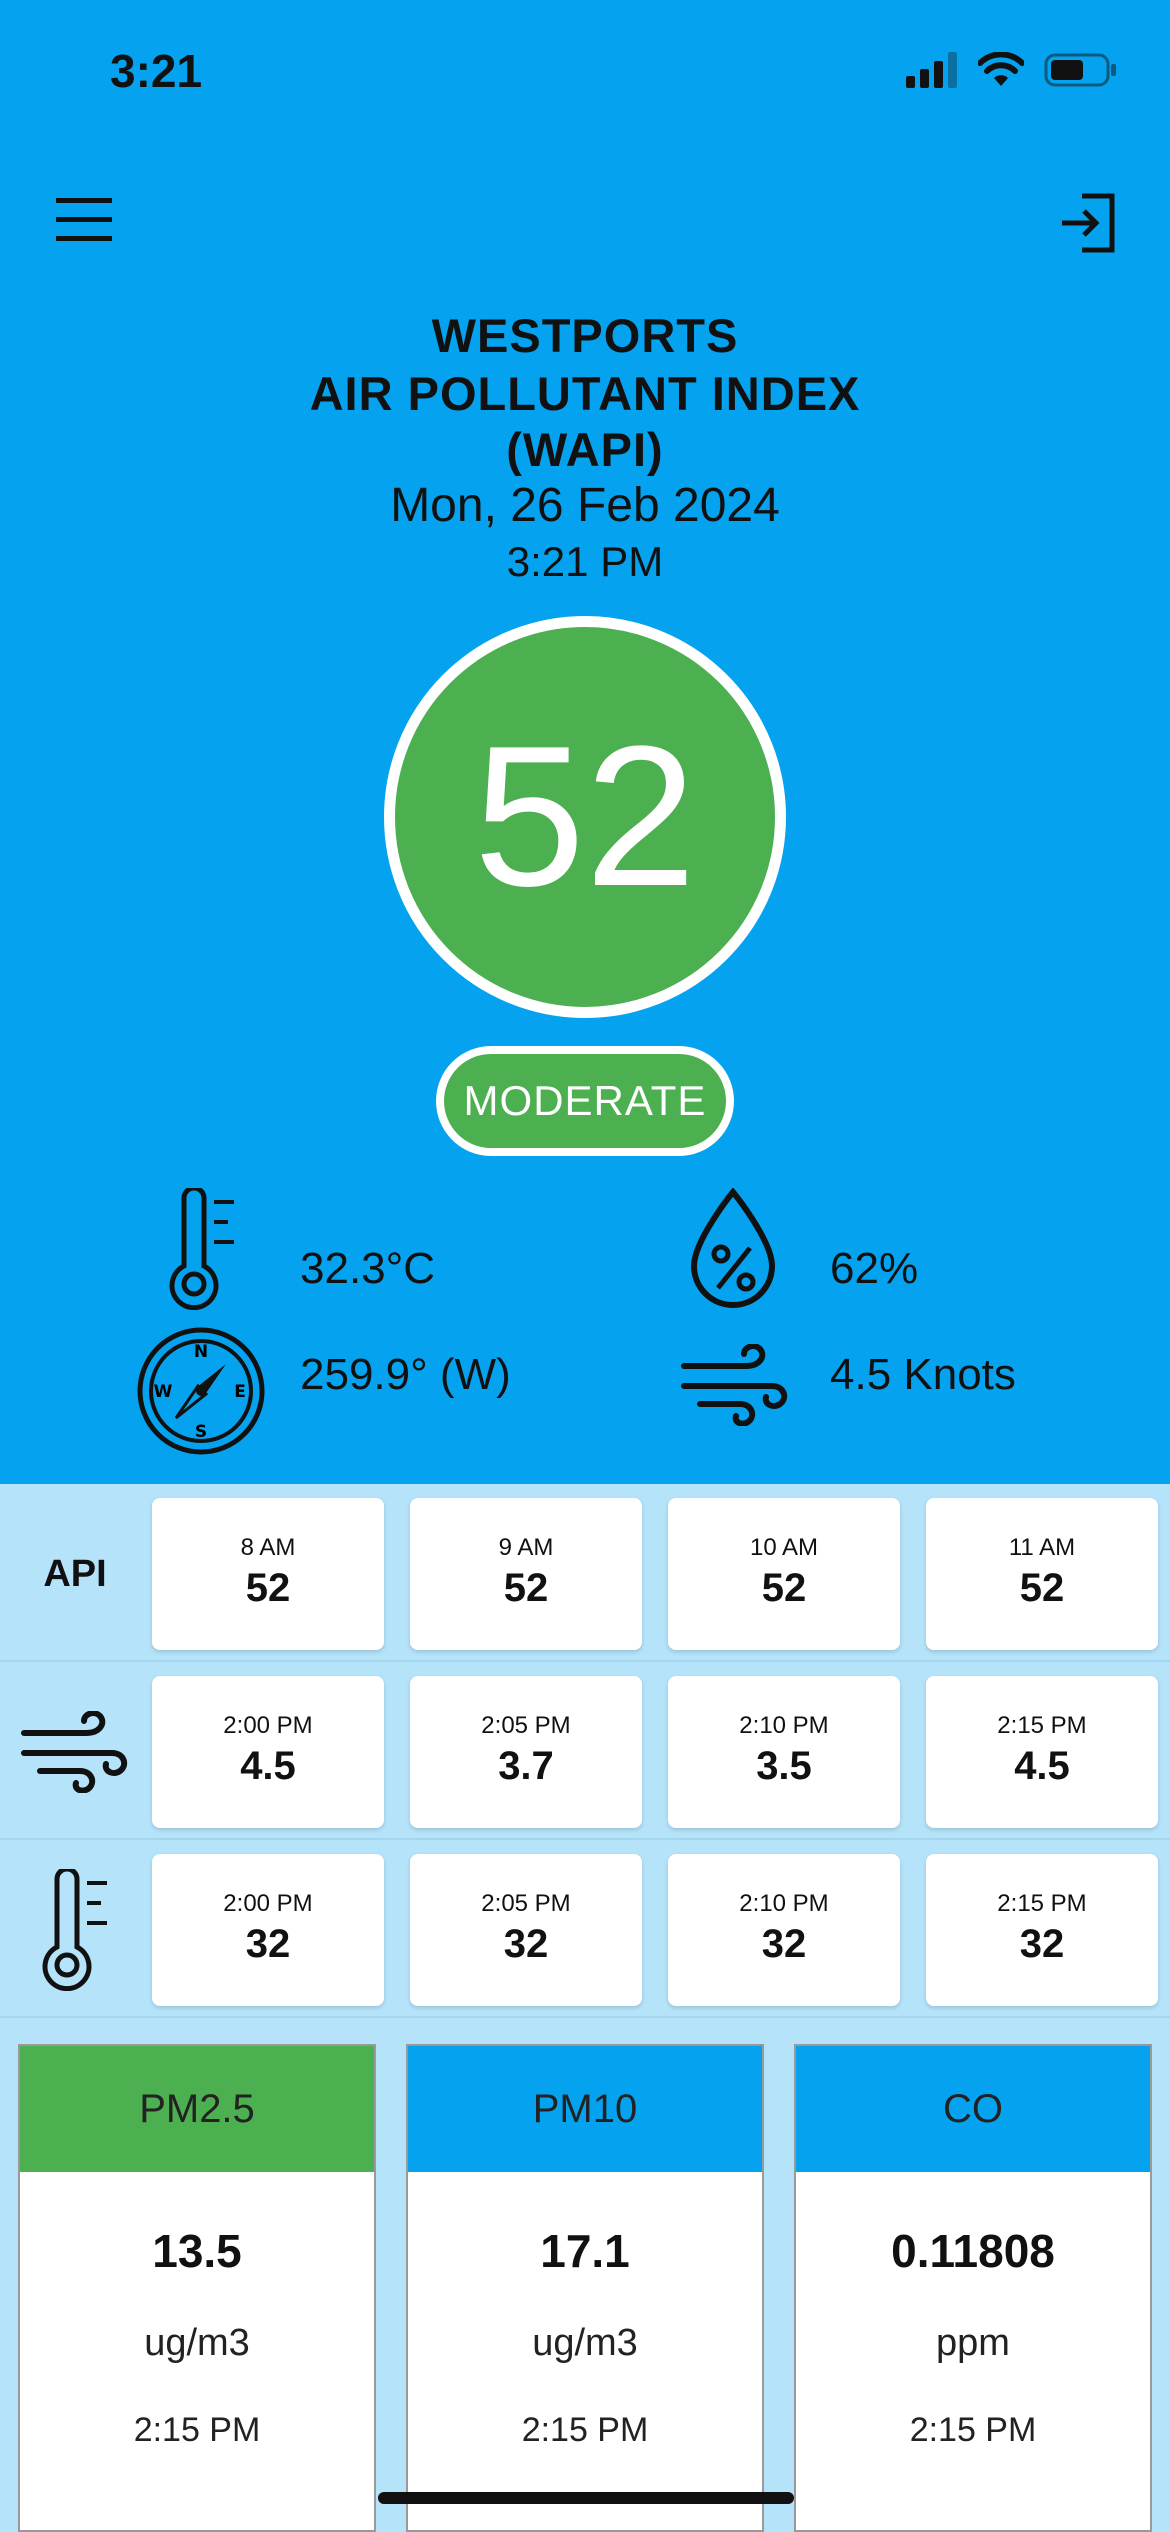 This screenshot has height=2532, width=1170. What do you see at coordinates (585, 2288) in the screenshot?
I see `pollutant-card-pm10: PM10 17.1 ug/m3 2:15 PM` at bounding box center [585, 2288].